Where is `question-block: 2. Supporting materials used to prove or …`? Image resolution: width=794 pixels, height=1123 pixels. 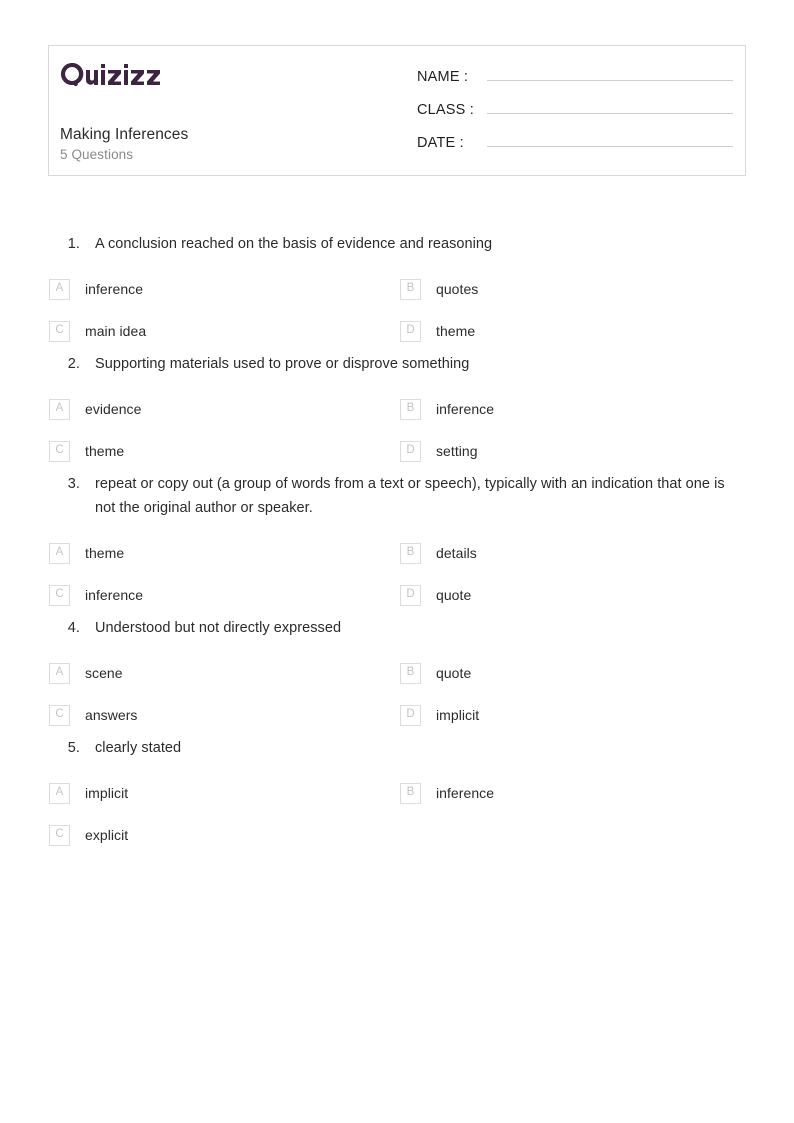
question-block: 2. Supporting materials used to prove or … is located at coordinates (397, 412).